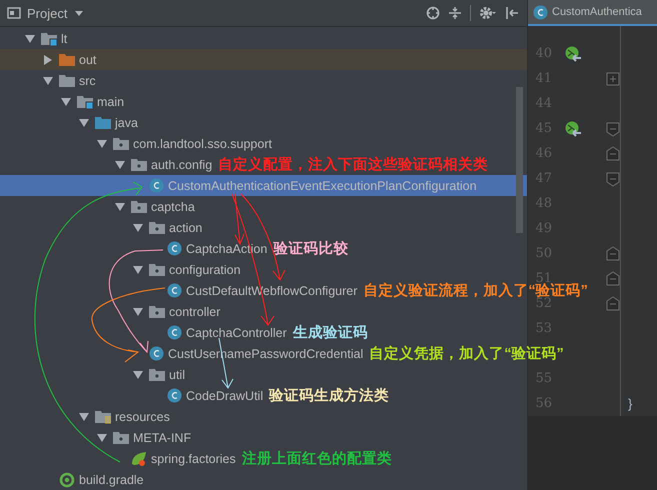 This screenshot has width=657, height=490. Describe the element at coordinates (126, 123) in the screenshot. I see `tree-item: java` at that location.